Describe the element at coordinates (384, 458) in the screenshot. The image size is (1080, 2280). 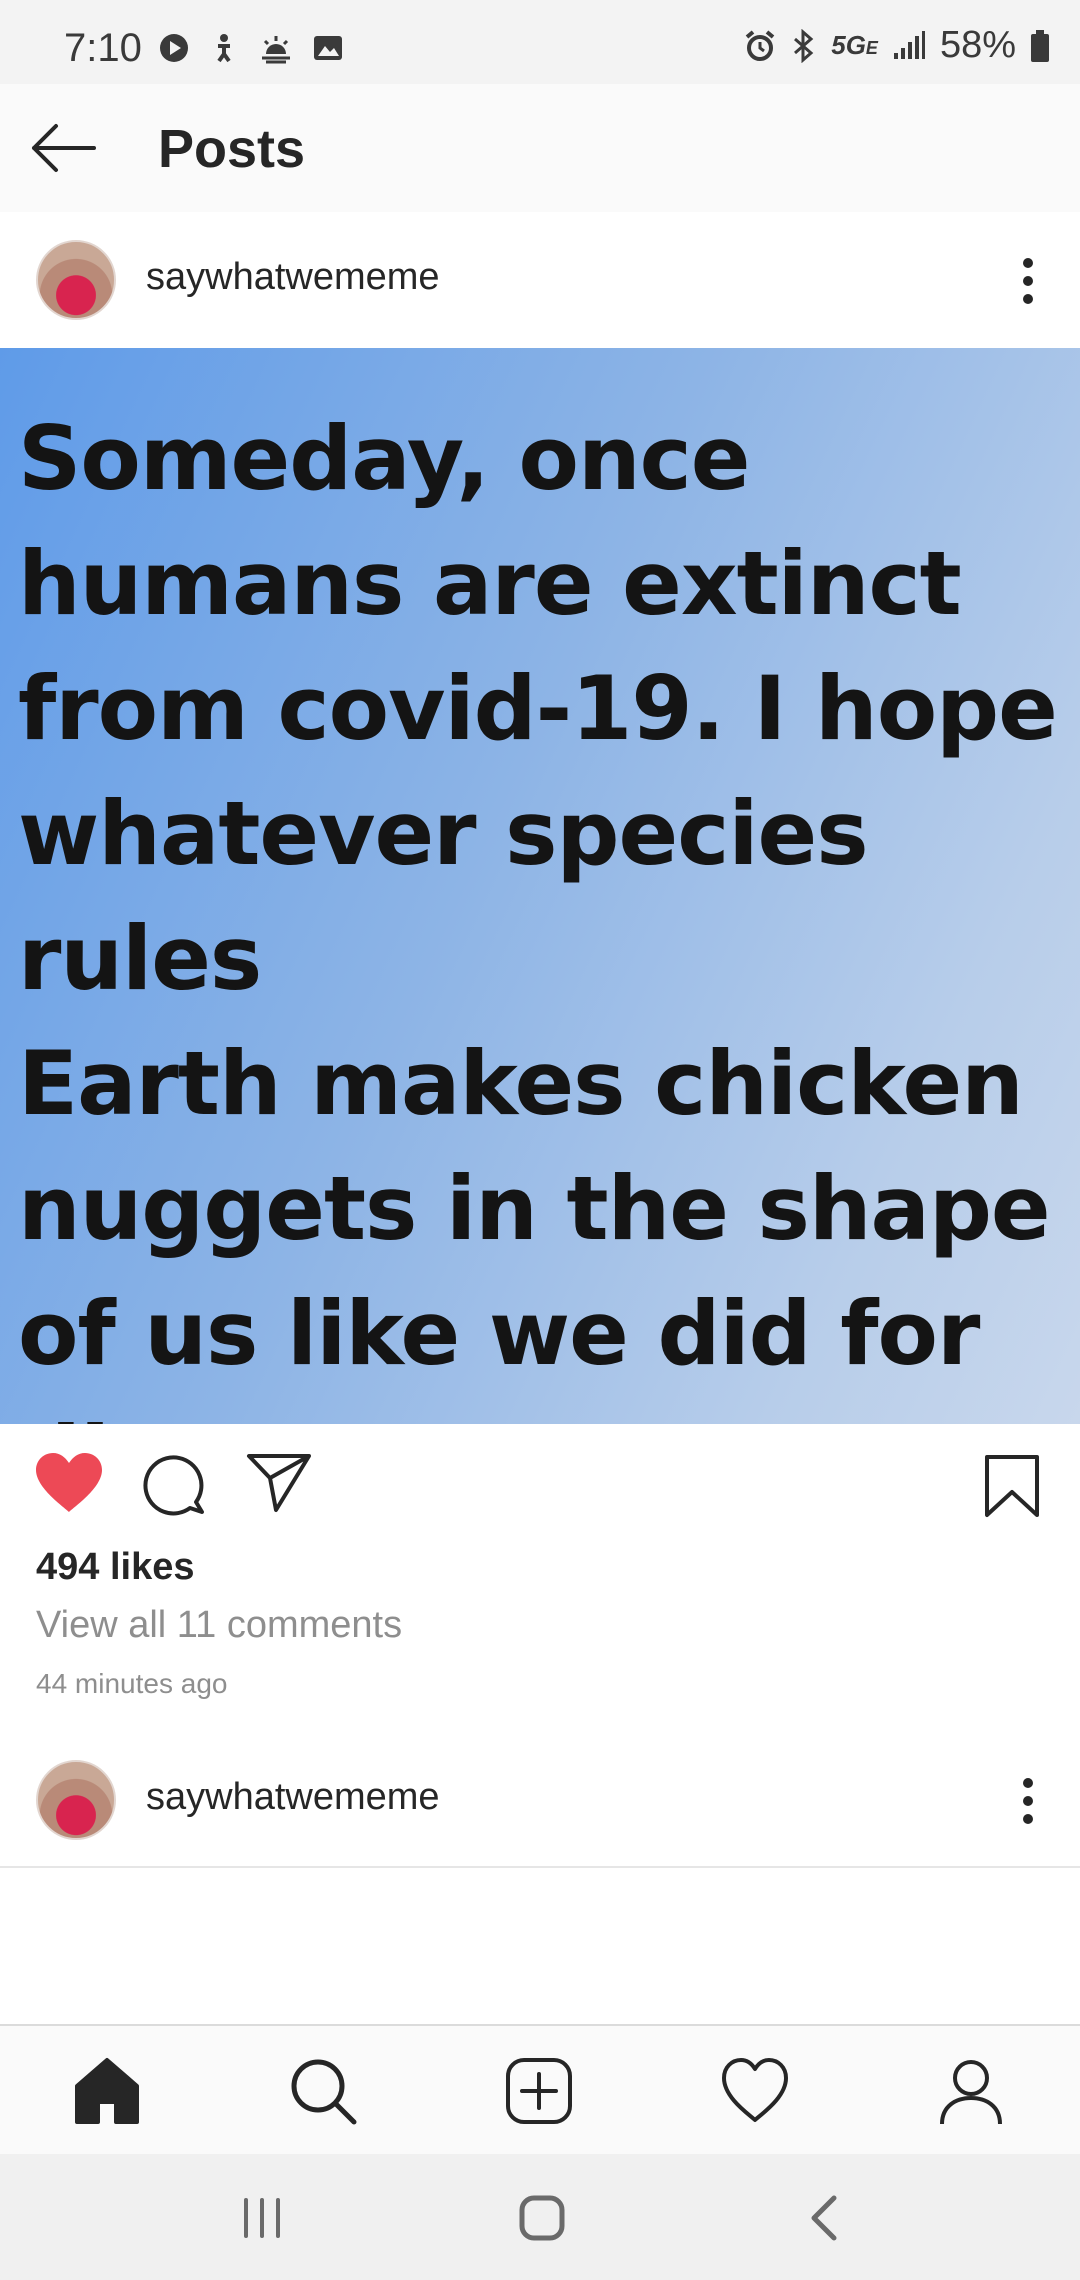
I see `meme-line: Someday, once` at that location.